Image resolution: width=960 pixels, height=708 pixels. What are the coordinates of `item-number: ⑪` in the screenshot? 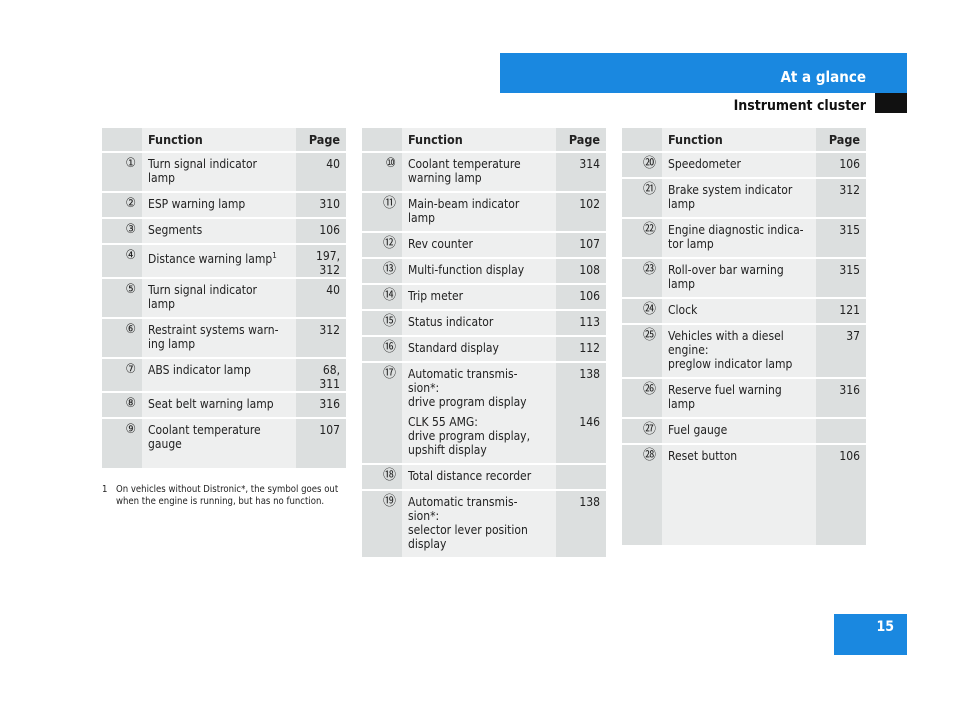 It's located at (382, 212).